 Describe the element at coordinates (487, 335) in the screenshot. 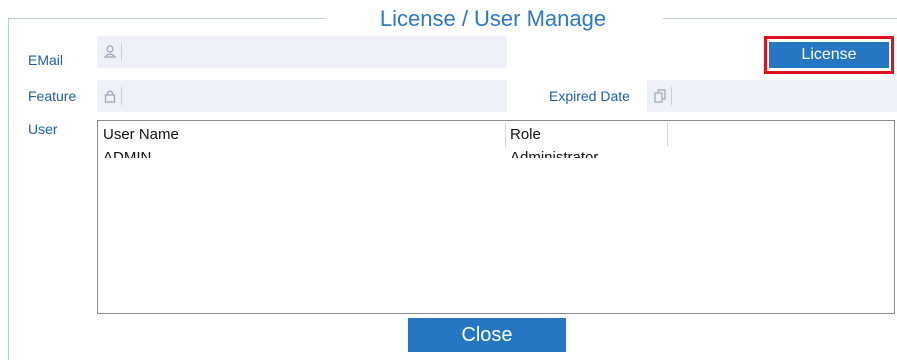

I see `close-button: Close` at that location.